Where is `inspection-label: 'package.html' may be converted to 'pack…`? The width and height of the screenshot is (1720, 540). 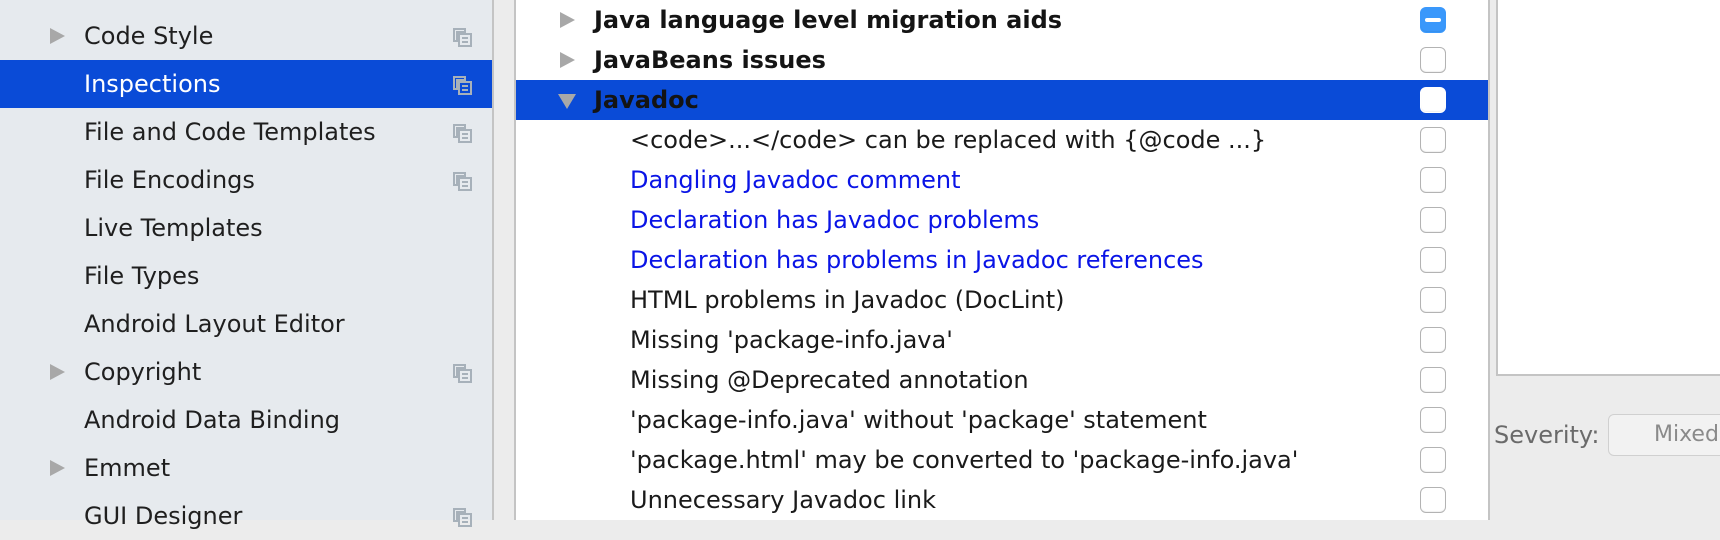 inspection-label: 'package.html' may be converted to 'pack… is located at coordinates (964, 460).